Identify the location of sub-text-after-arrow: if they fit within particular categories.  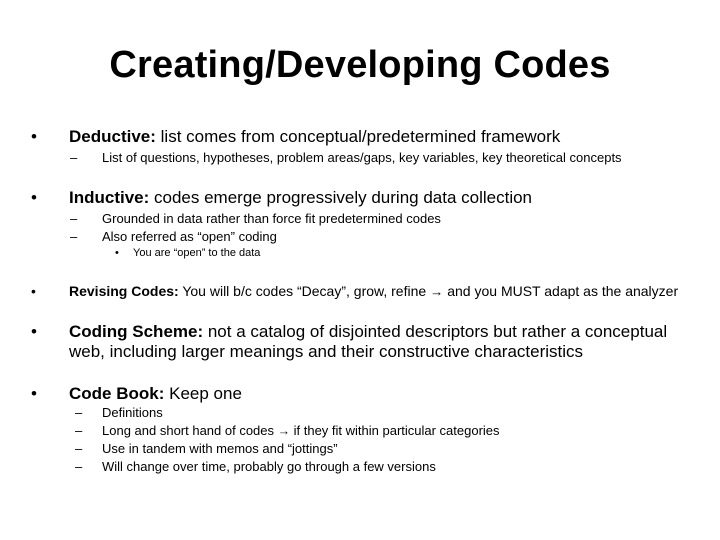
(395, 430).